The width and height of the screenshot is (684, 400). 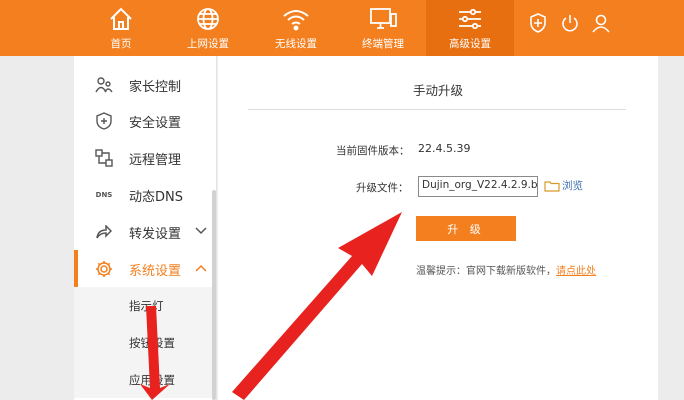 I want to click on sidebar-item-security-settings: 安全设置, so click(x=143, y=120).